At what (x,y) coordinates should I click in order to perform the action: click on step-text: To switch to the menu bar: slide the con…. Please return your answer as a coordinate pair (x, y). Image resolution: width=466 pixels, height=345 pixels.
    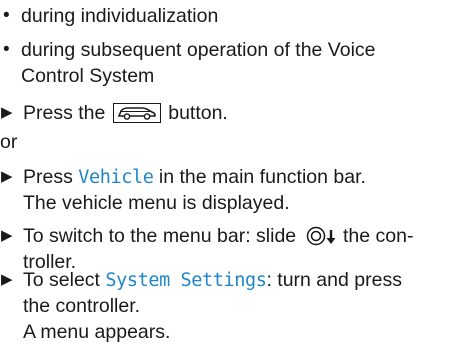
    Looking at the image, I should click on (218, 238).